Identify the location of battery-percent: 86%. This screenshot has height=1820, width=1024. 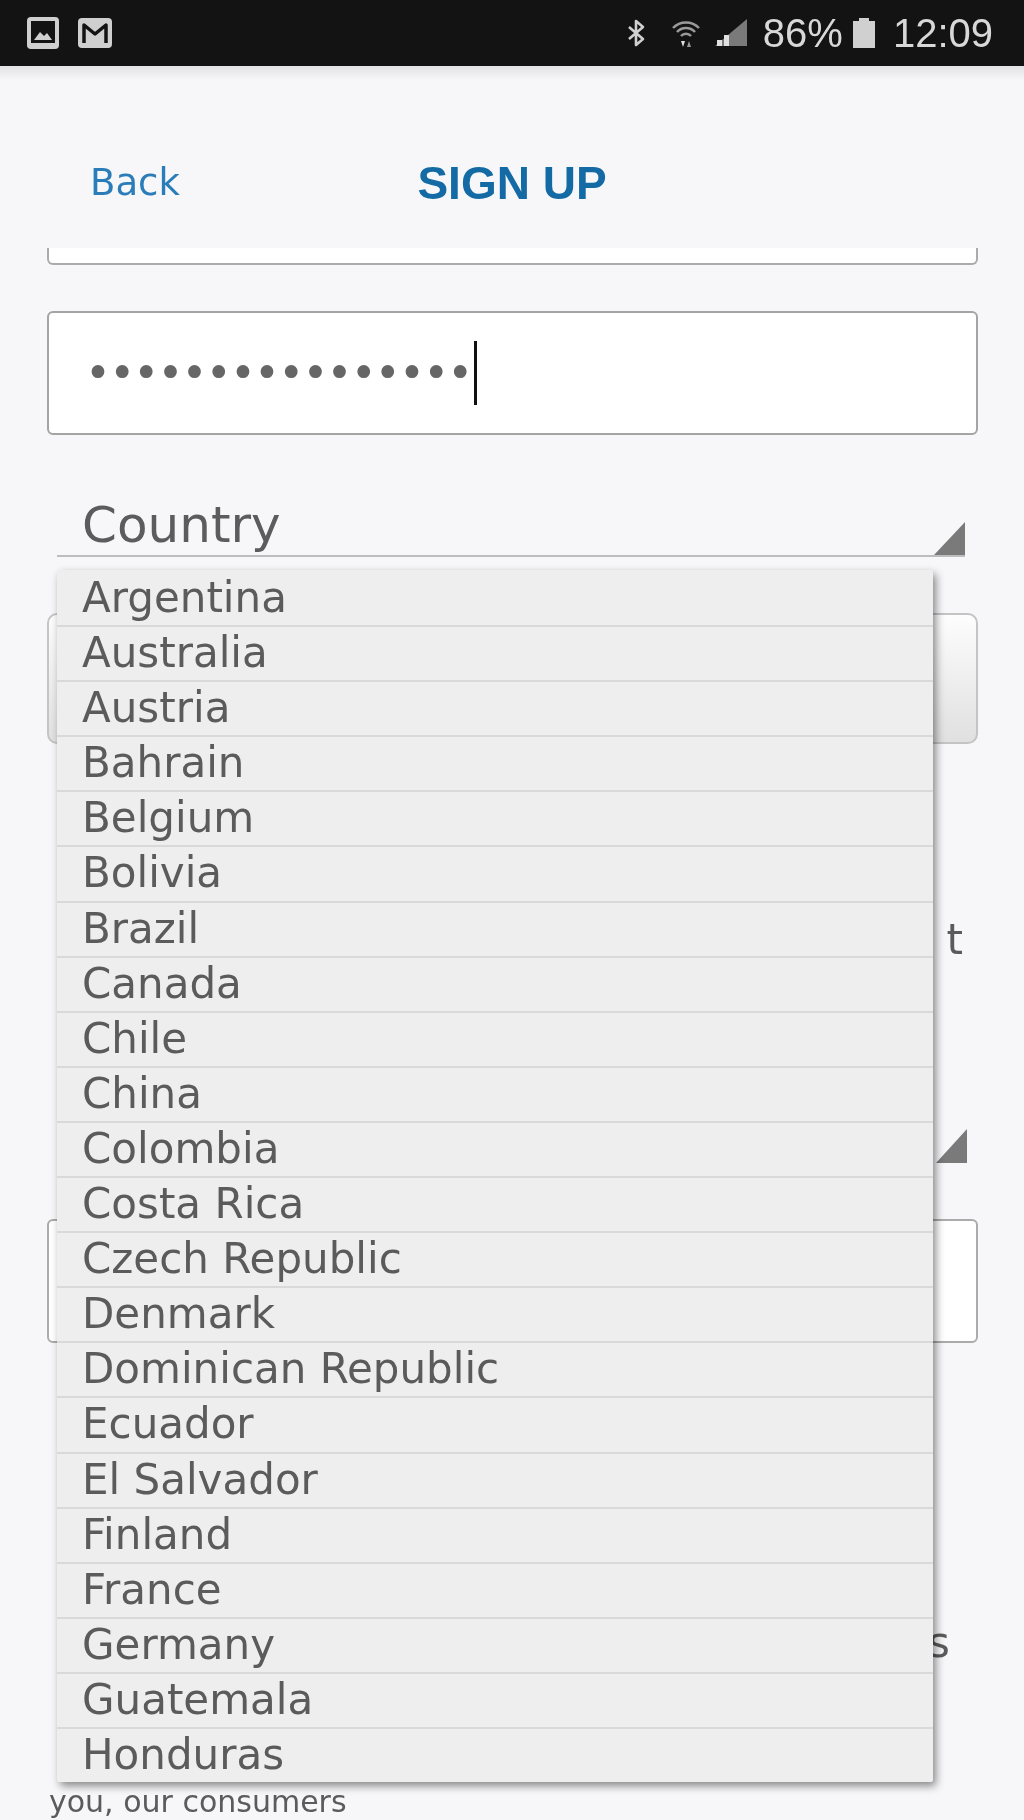
(802, 33).